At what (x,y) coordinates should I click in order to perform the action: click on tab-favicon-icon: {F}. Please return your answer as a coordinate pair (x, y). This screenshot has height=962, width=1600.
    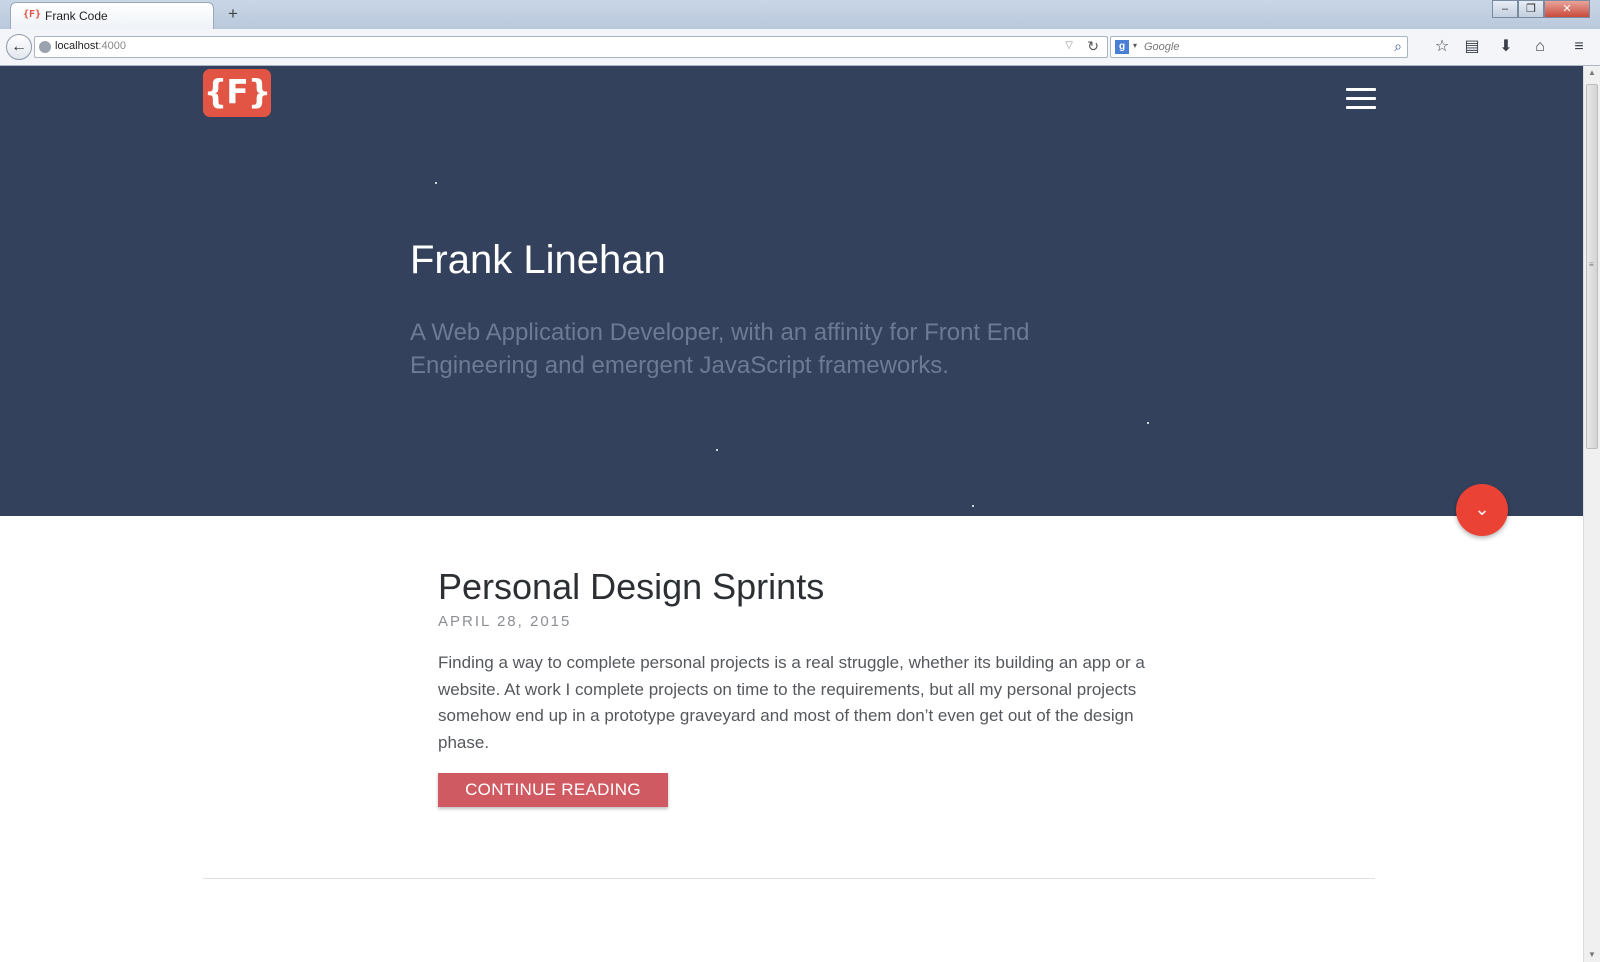
    Looking at the image, I should click on (32, 14).